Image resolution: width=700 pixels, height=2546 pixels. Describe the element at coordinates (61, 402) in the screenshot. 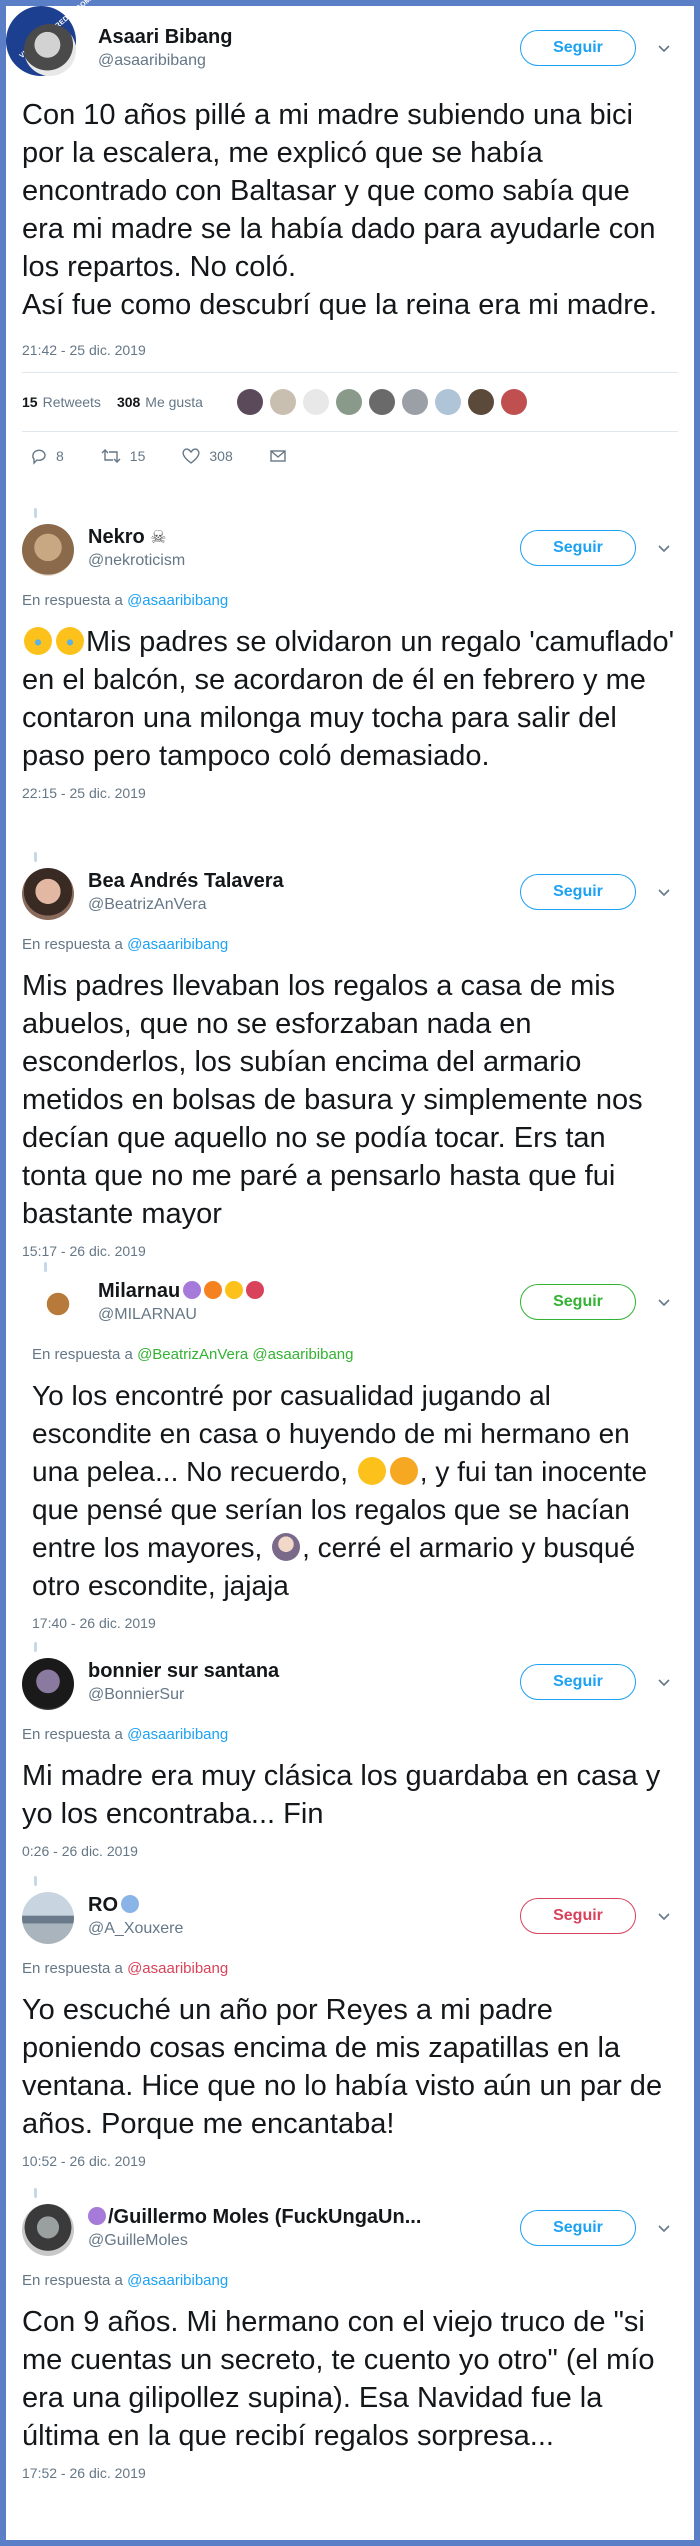

I see `retweets-stat: 15 Retweets` at that location.